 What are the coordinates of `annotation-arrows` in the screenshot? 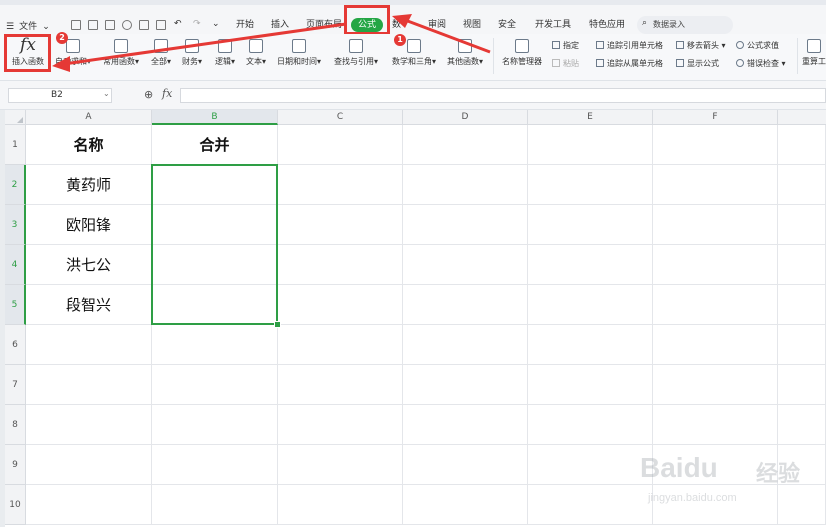 It's located at (271, 43).